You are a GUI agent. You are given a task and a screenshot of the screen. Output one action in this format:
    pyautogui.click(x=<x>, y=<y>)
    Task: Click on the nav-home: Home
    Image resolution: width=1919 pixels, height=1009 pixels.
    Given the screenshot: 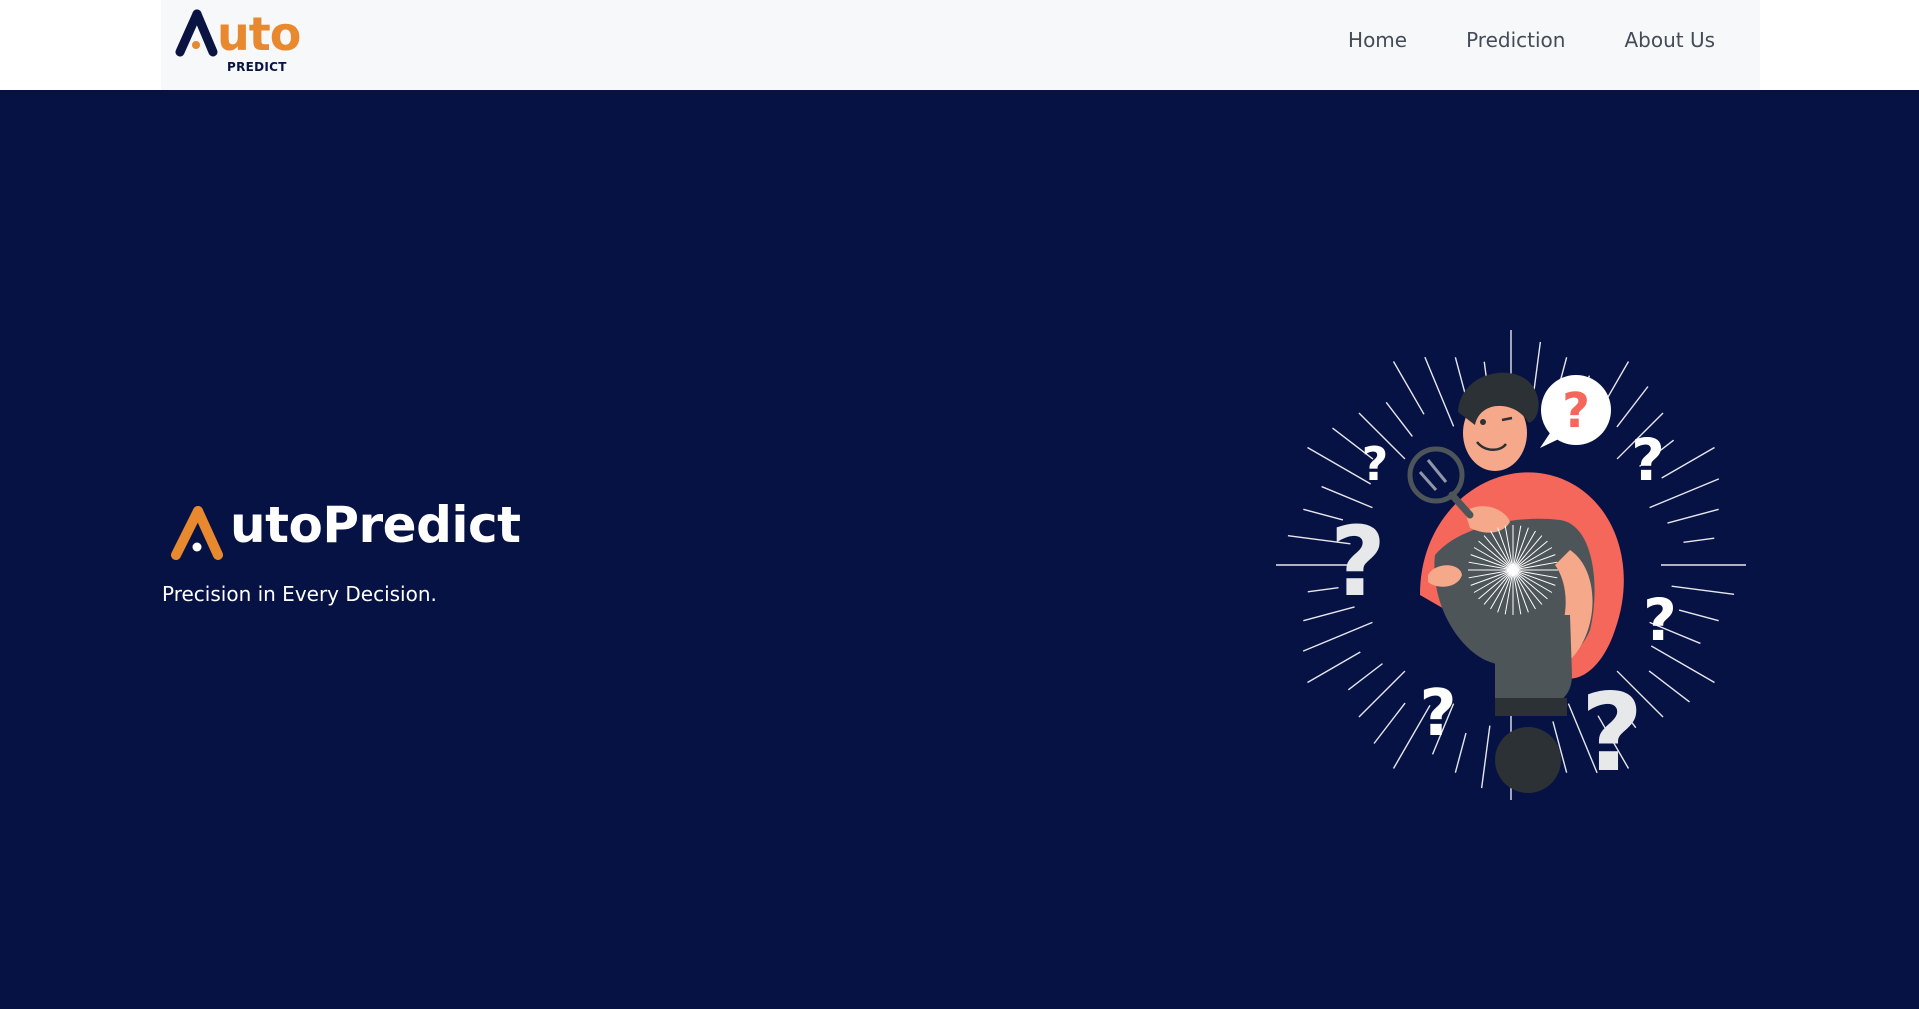 What is the action you would take?
    pyautogui.click(x=1377, y=40)
    